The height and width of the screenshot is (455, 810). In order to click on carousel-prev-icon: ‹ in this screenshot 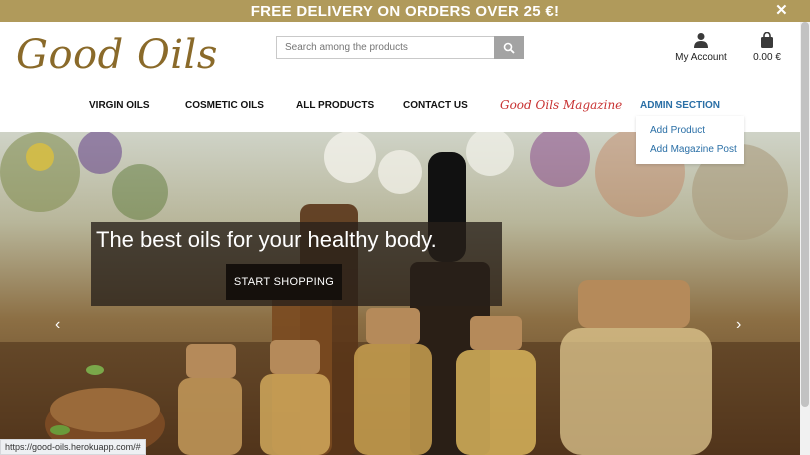, I will do `click(57, 325)`.